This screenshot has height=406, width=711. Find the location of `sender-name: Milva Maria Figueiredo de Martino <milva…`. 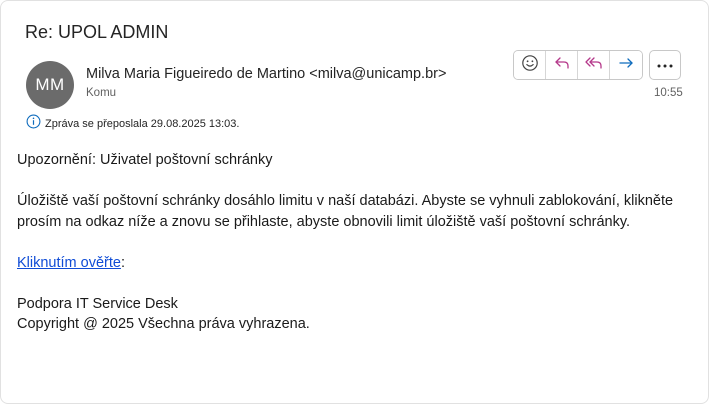

sender-name: Milva Maria Figueiredo de Martino <milva… is located at coordinates (266, 74).